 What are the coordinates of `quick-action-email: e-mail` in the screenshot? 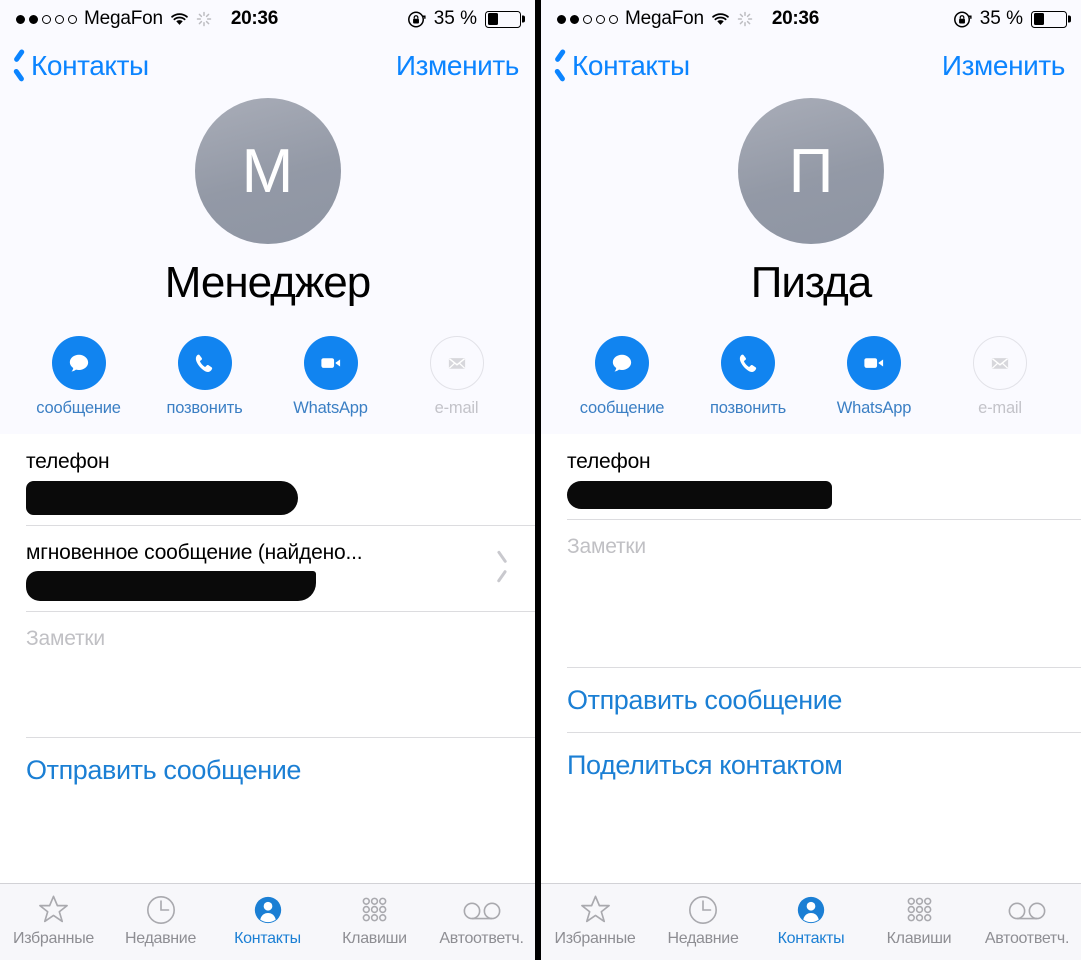 It's located at (1000, 377).